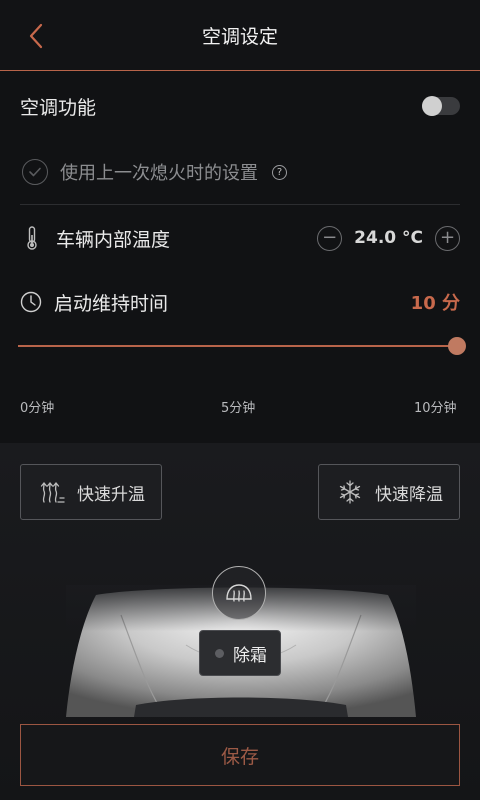 This screenshot has height=800, width=480. I want to click on defrost-label: 除霜, so click(250, 655).